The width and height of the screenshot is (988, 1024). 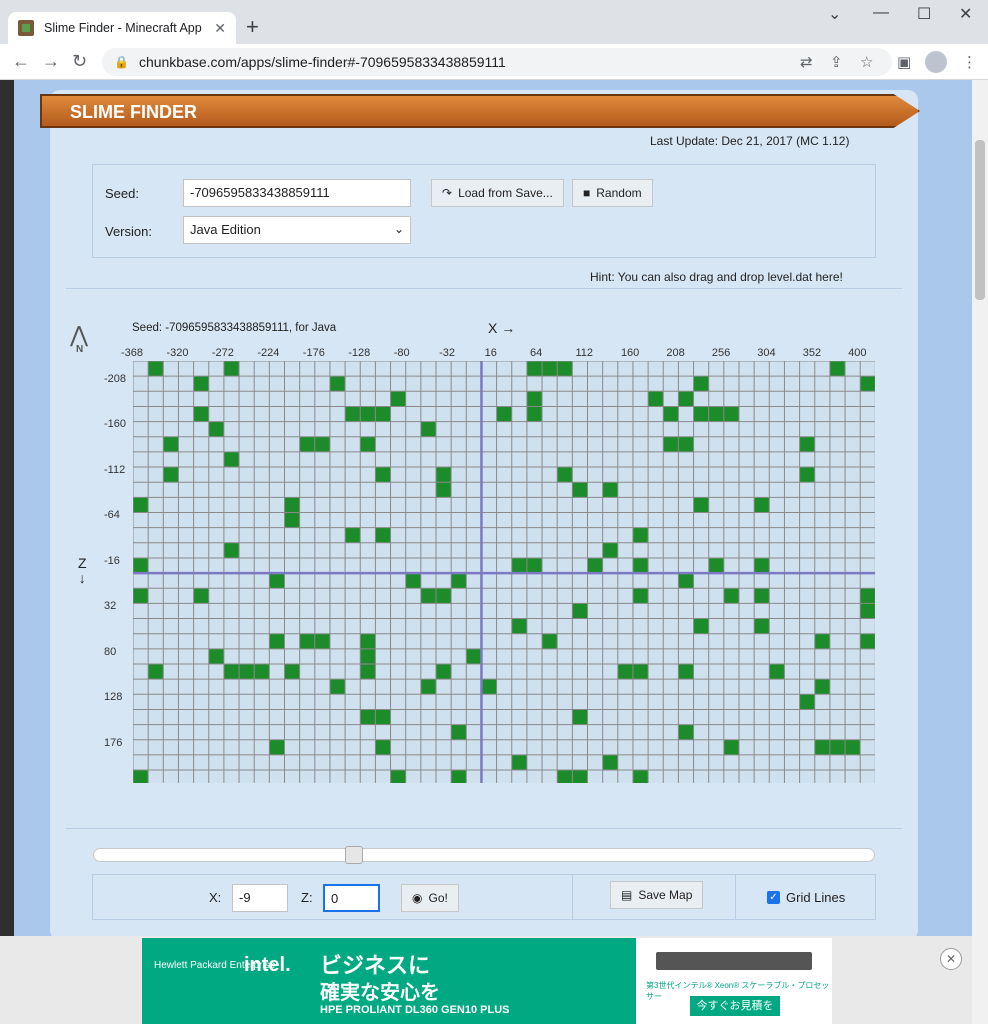 What do you see at coordinates (351, 898) in the screenshot?
I see `z-coord-input: 0` at bounding box center [351, 898].